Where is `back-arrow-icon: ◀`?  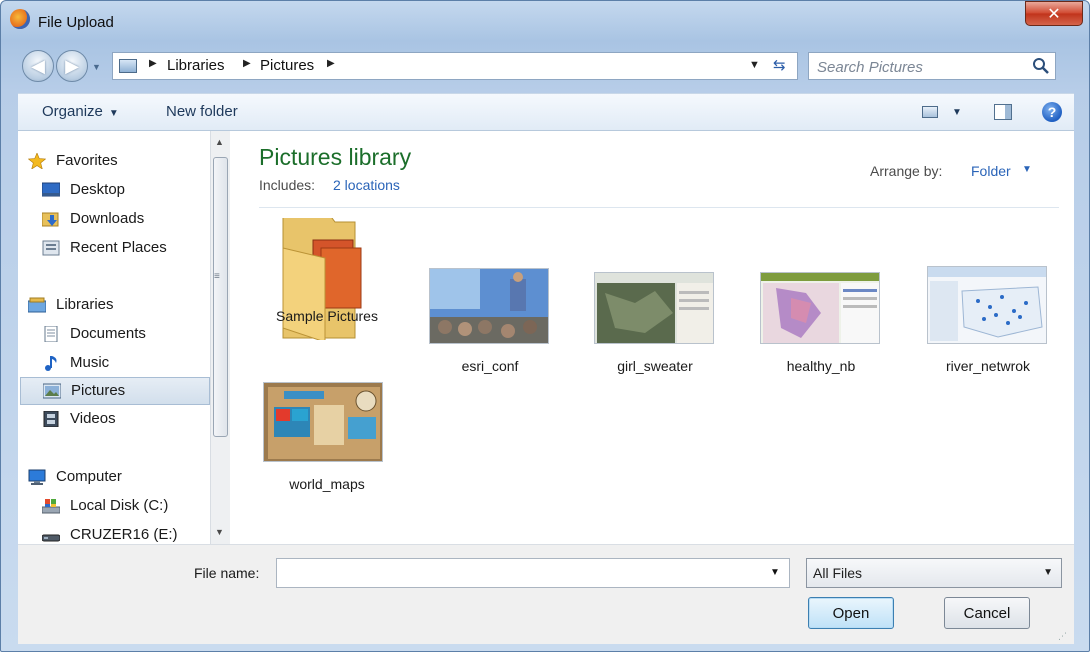 back-arrow-icon: ◀ is located at coordinates (38, 65).